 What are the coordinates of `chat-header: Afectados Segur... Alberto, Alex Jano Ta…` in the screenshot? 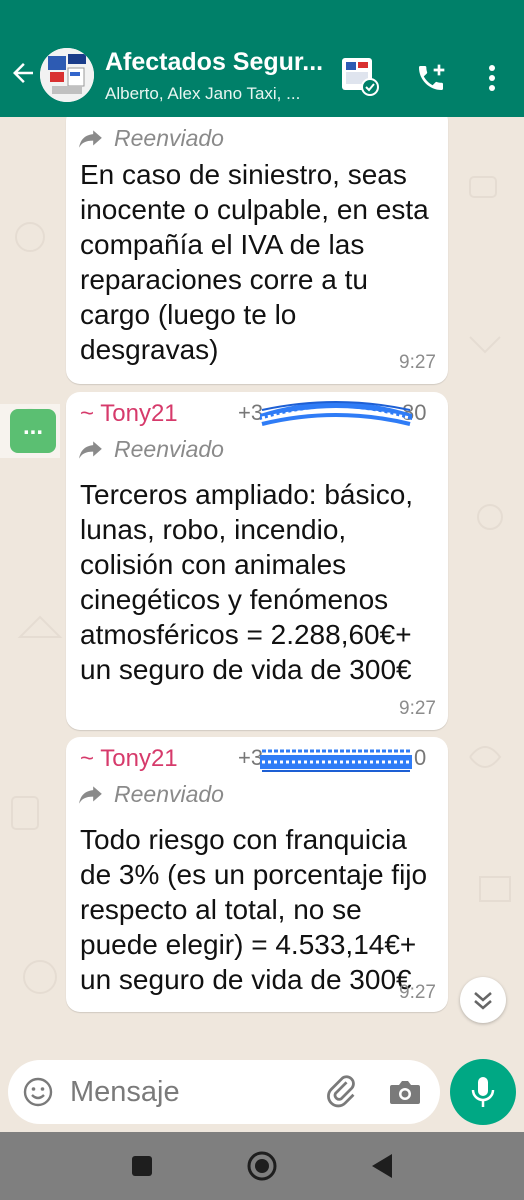 It's located at (262, 58).